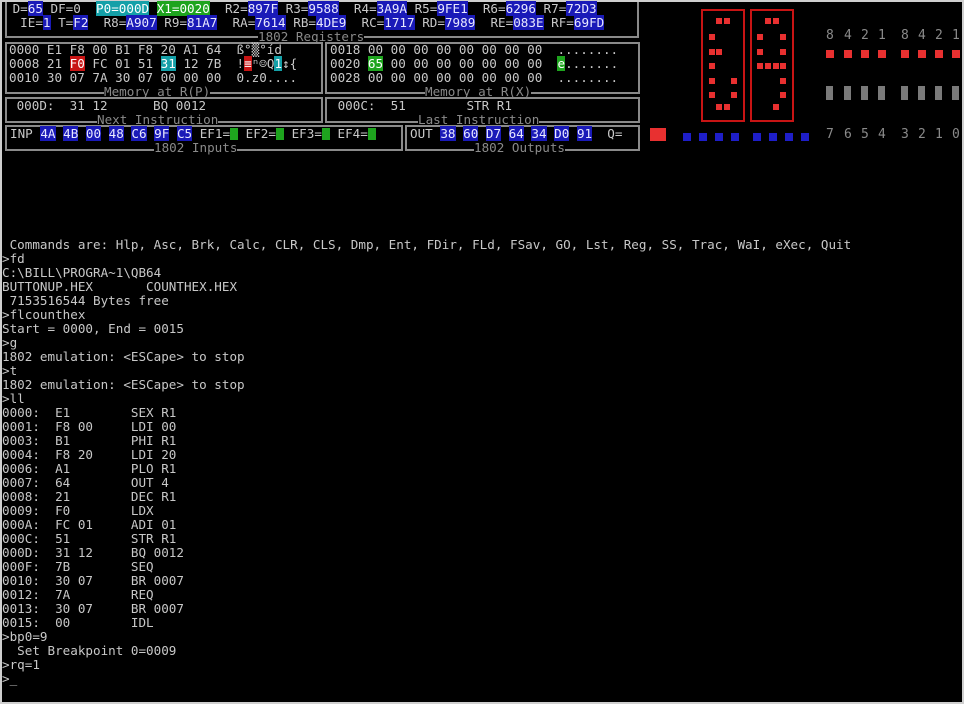 The height and width of the screenshot is (704, 964). Describe the element at coordinates (89, 496) in the screenshot. I see `console-line: 0008: 21 DEC R1` at that location.